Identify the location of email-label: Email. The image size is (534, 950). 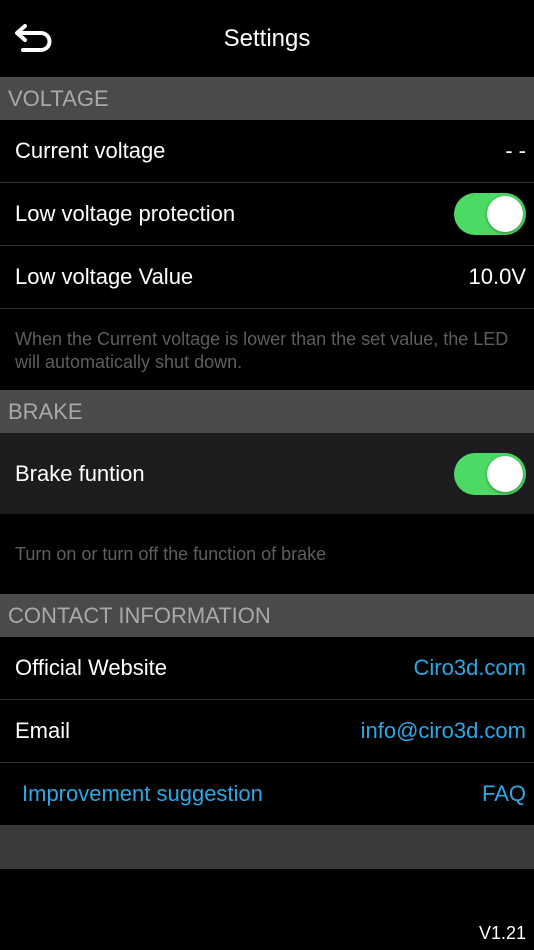
(43, 730).